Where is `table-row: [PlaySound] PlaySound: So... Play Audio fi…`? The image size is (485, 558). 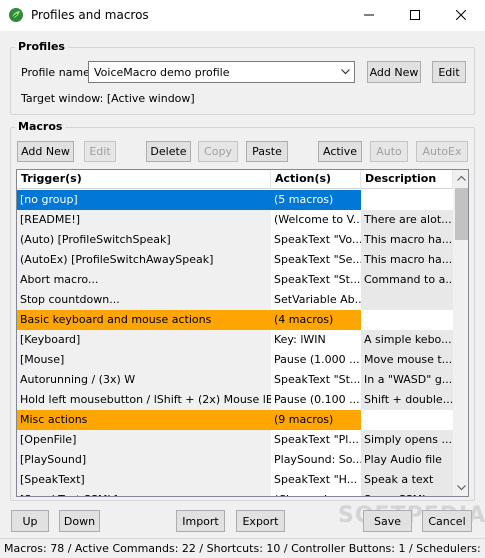
table-row: [PlaySound] PlaySound: So... Play Audio fi… is located at coordinates (235, 460).